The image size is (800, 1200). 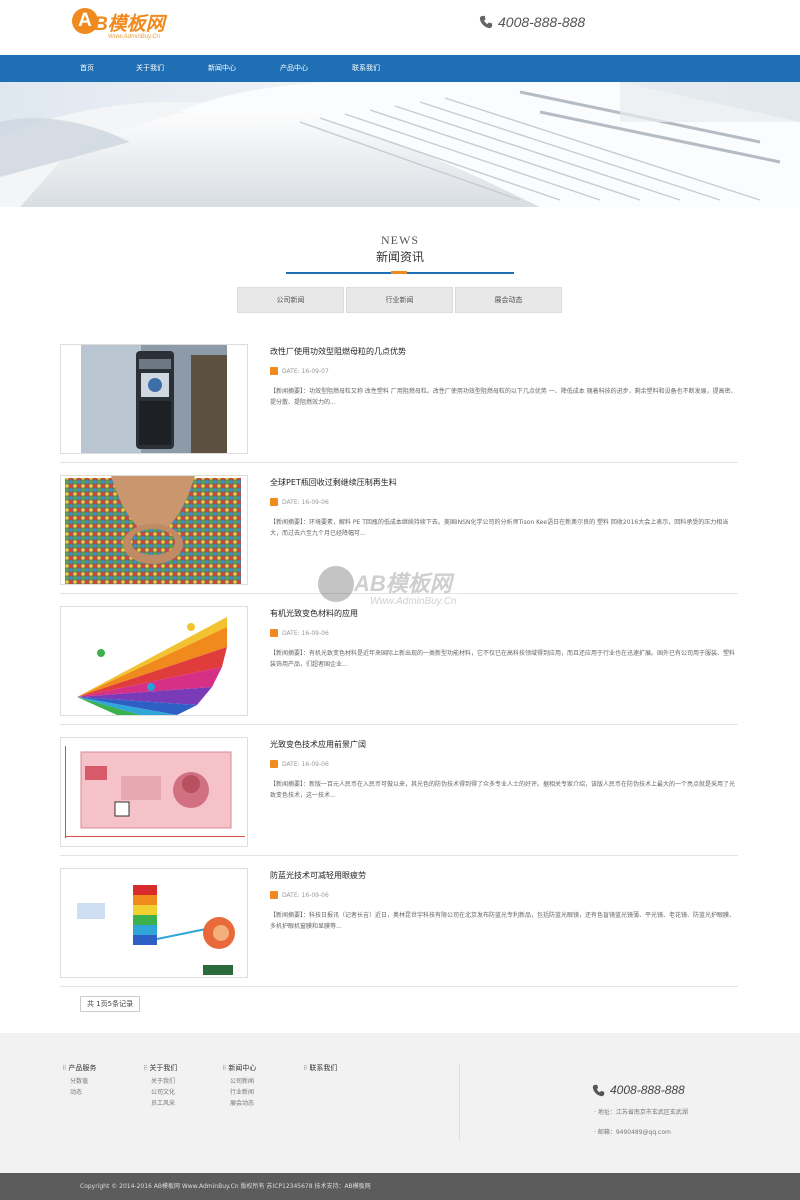 What do you see at coordinates (160, 1092) in the screenshot?
I see `footer-link: 公司文化` at bounding box center [160, 1092].